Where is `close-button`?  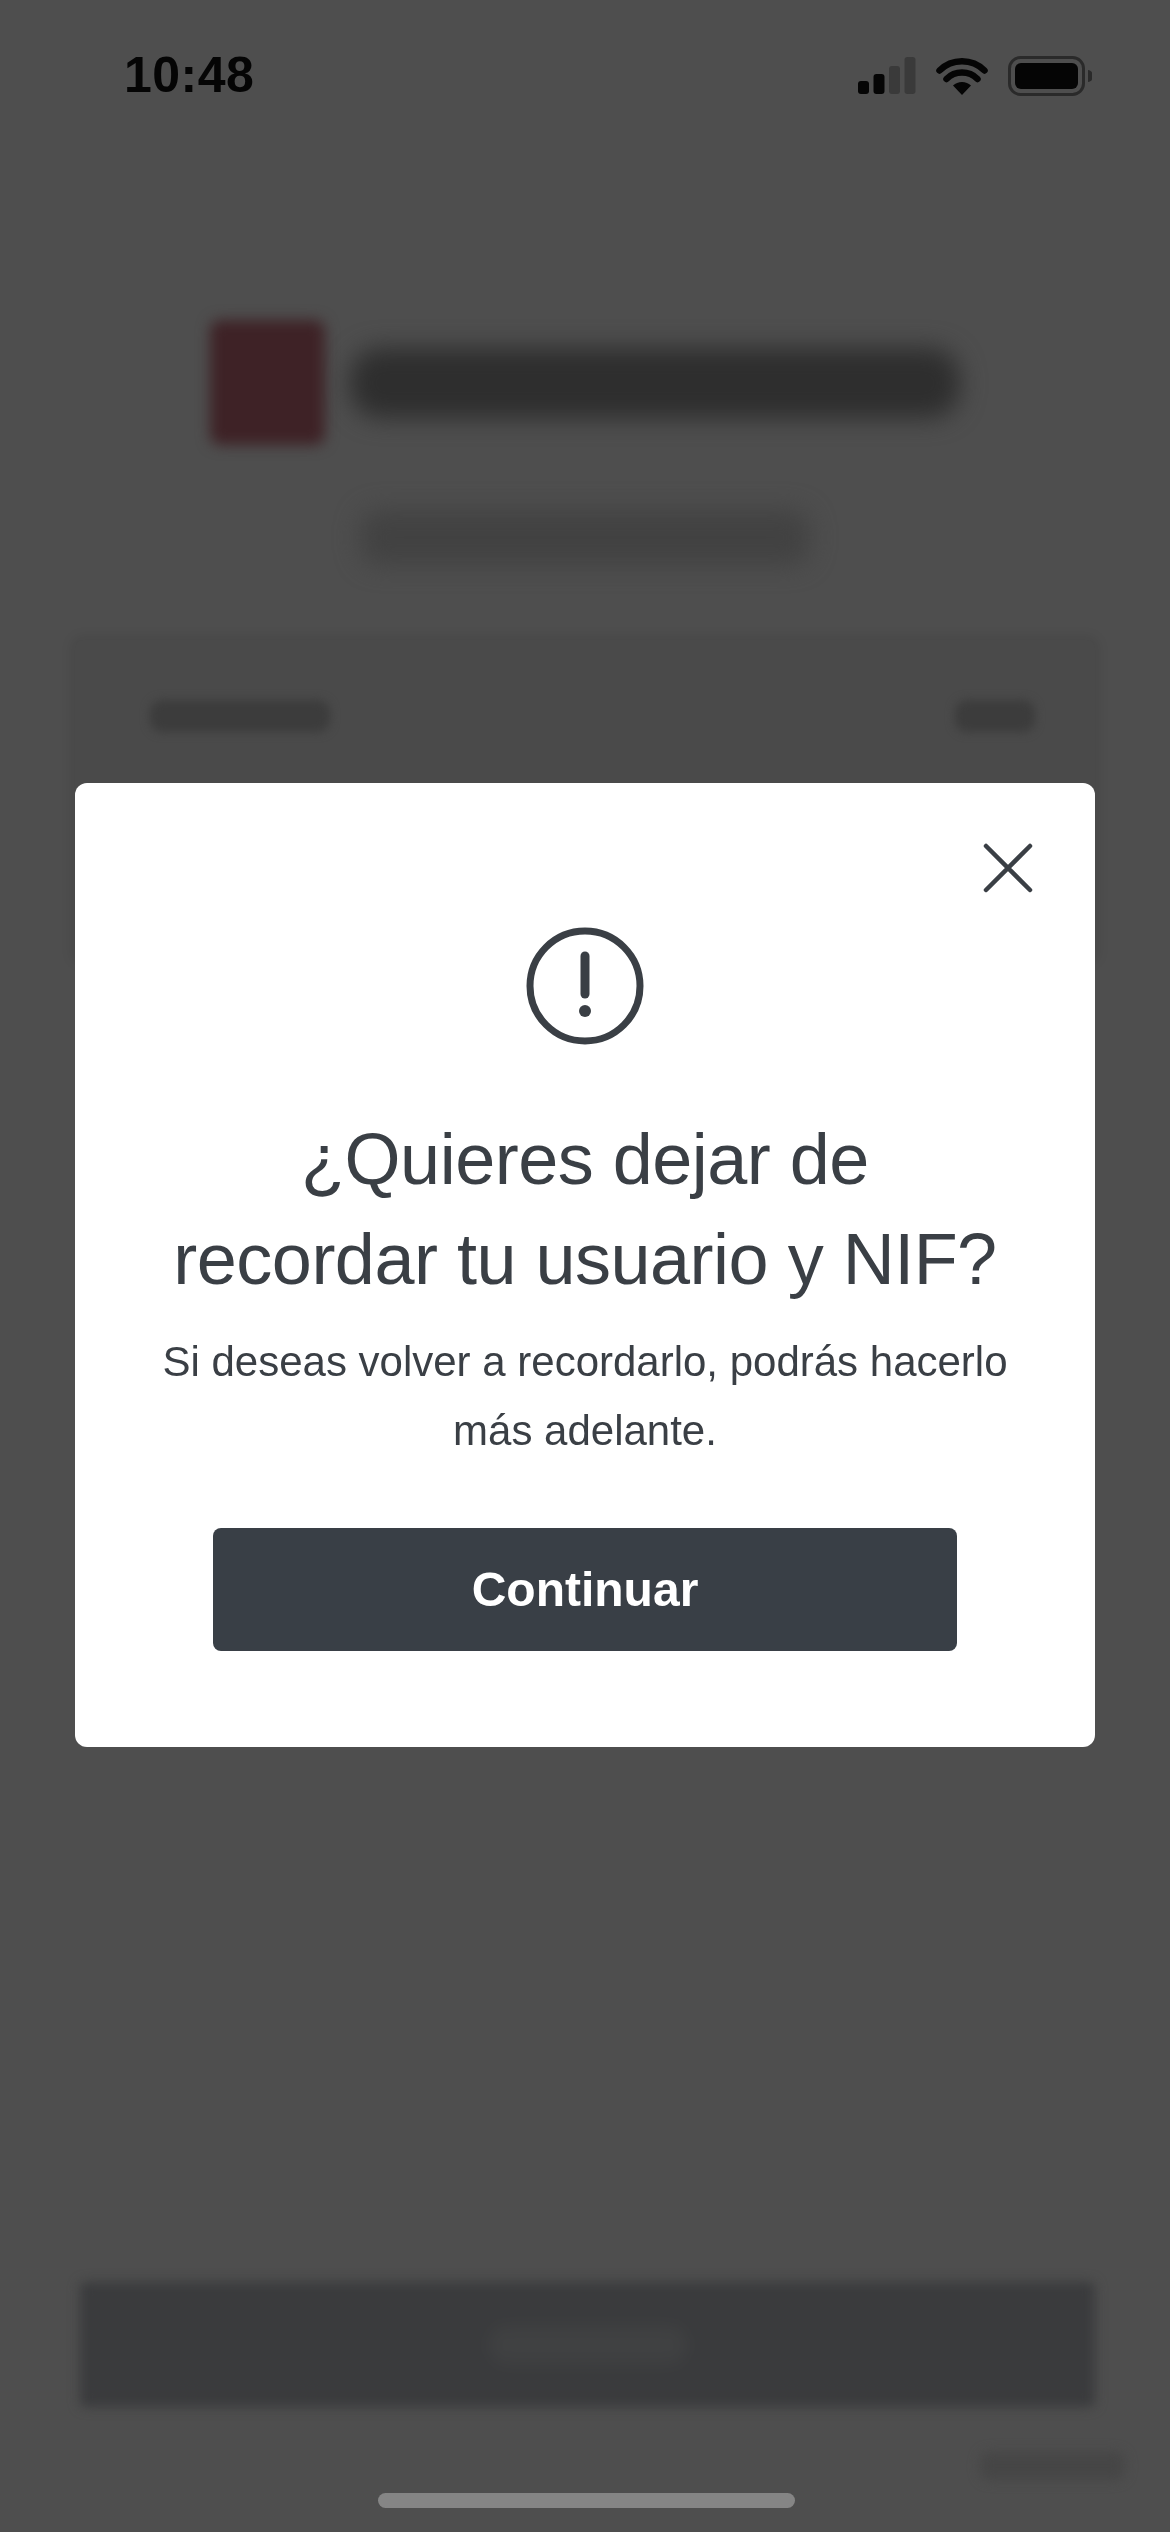 close-button is located at coordinates (1008, 868).